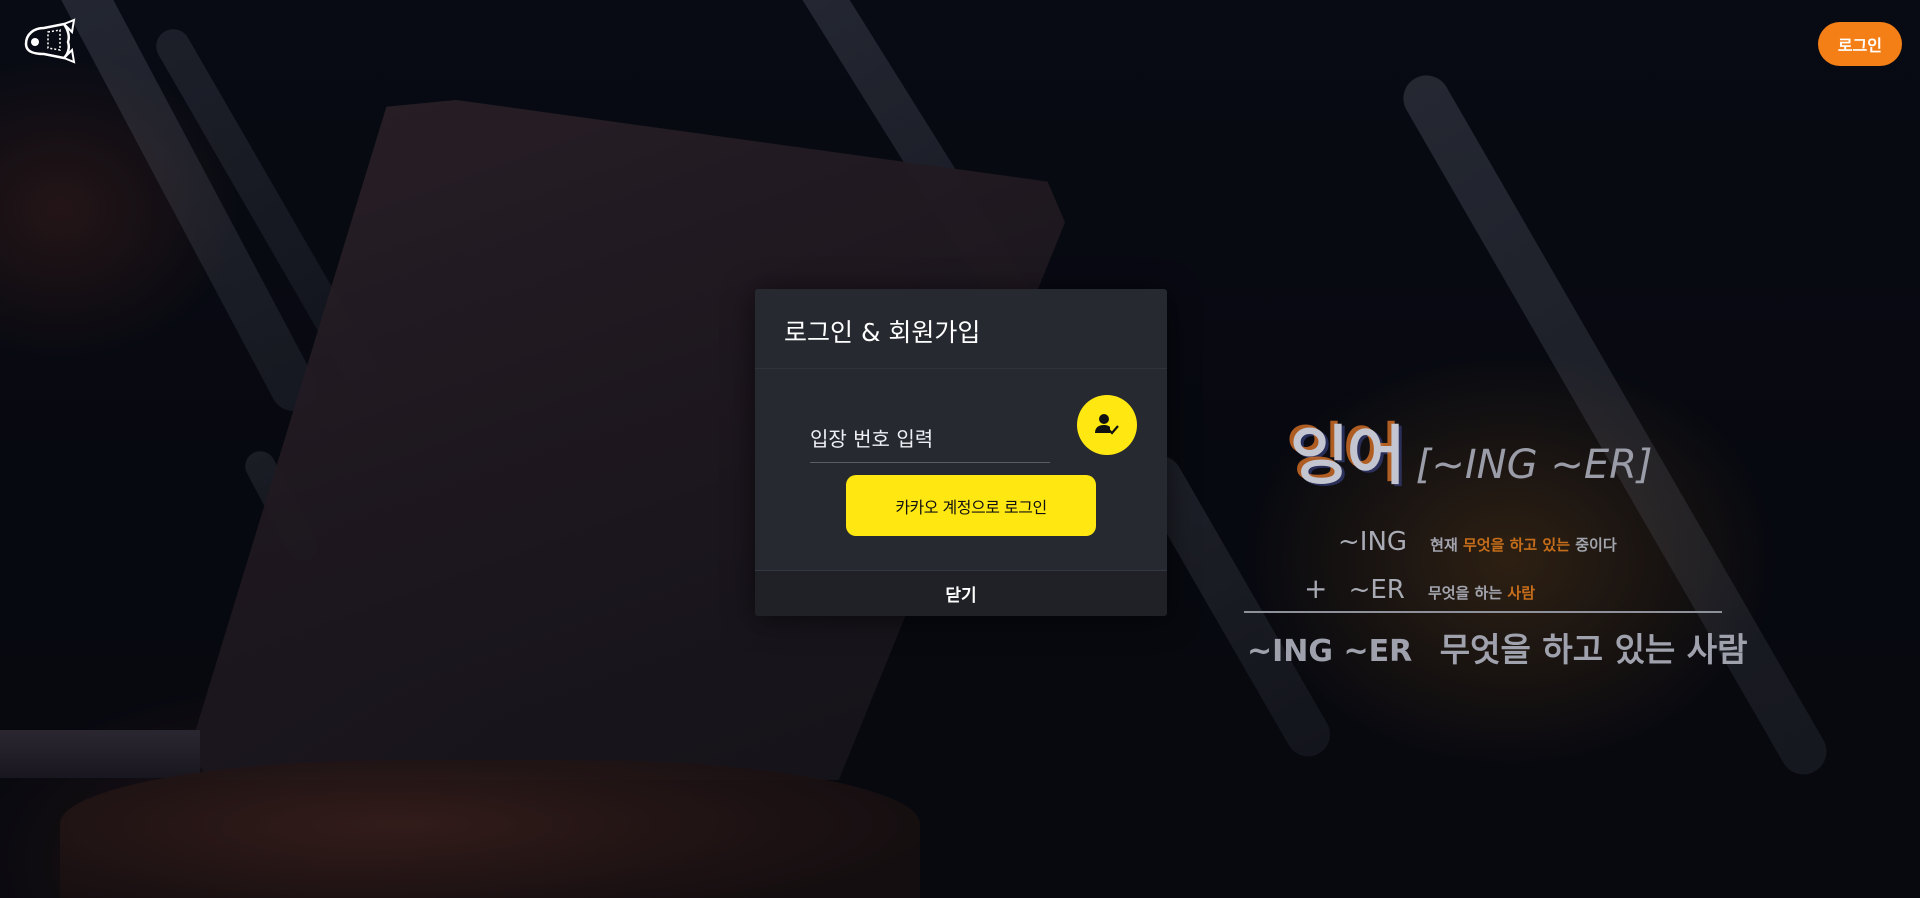  I want to click on hero-title-main: 잉어, so click(1348, 457).